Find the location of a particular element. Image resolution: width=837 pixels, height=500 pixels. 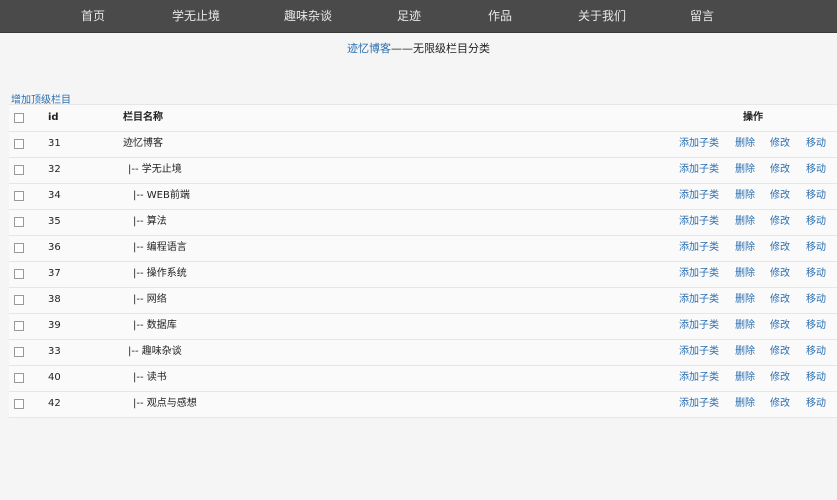

nav-item-footprints: 足迹 is located at coordinates (409, 16).